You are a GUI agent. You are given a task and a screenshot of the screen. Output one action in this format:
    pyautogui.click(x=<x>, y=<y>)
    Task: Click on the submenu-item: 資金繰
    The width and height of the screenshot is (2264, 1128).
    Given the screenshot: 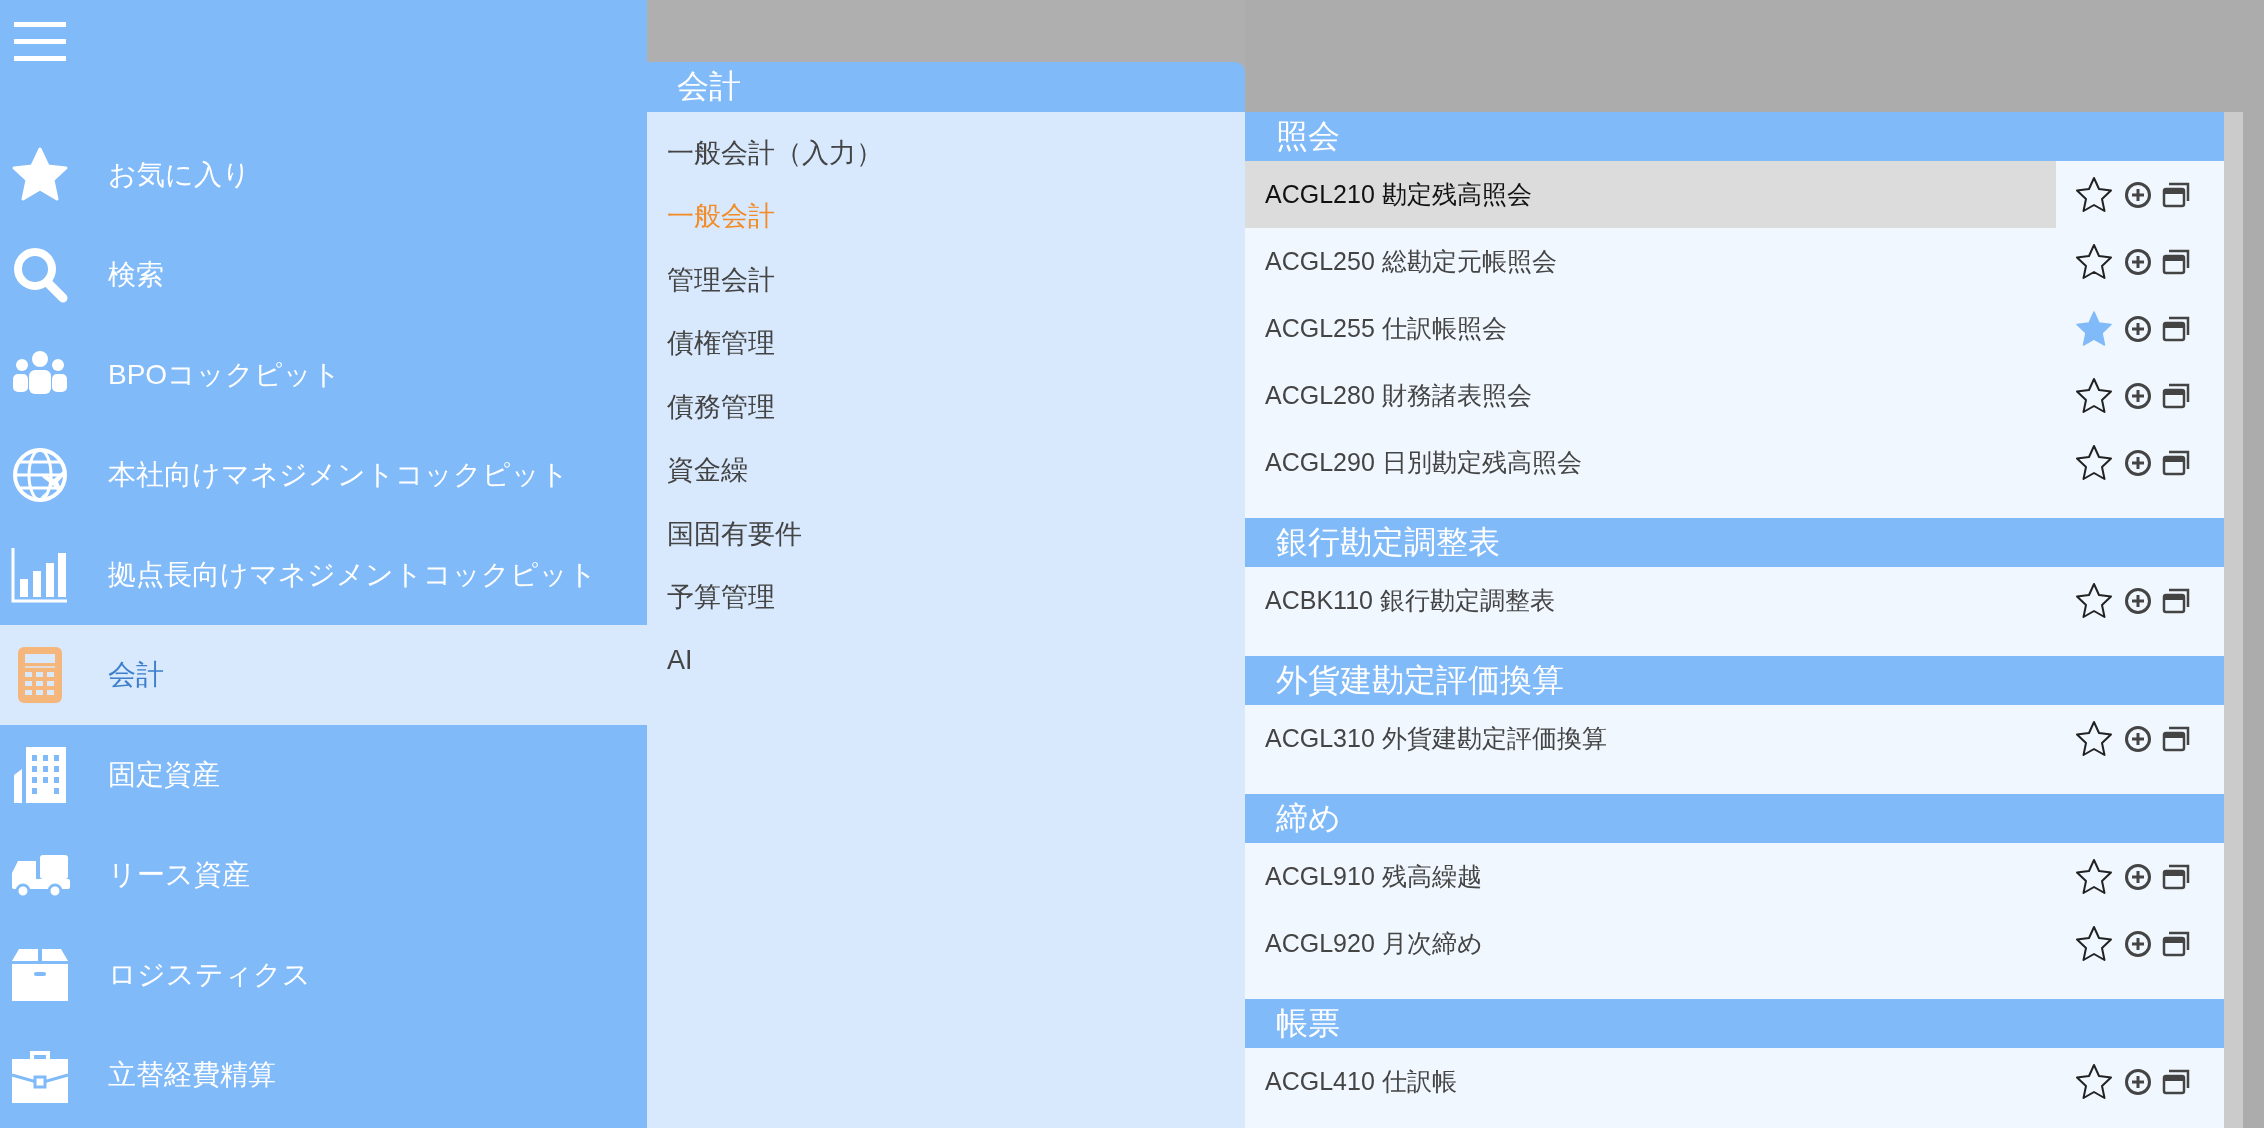 What is the action you would take?
    pyautogui.click(x=946, y=470)
    